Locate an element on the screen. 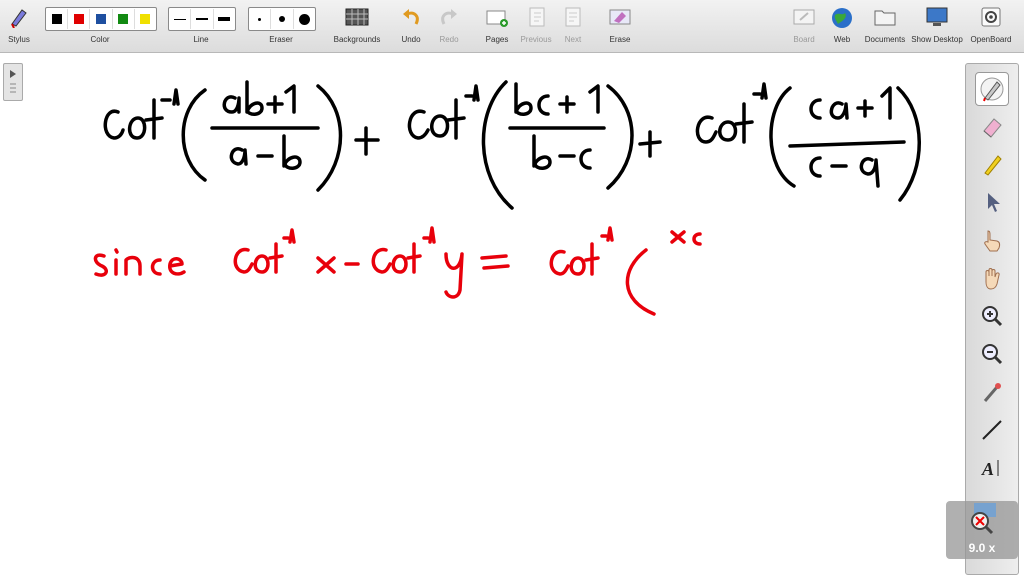 The width and height of the screenshot is (1024, 576). zoom-magnifier-icon is located at coordinates (983, 519).